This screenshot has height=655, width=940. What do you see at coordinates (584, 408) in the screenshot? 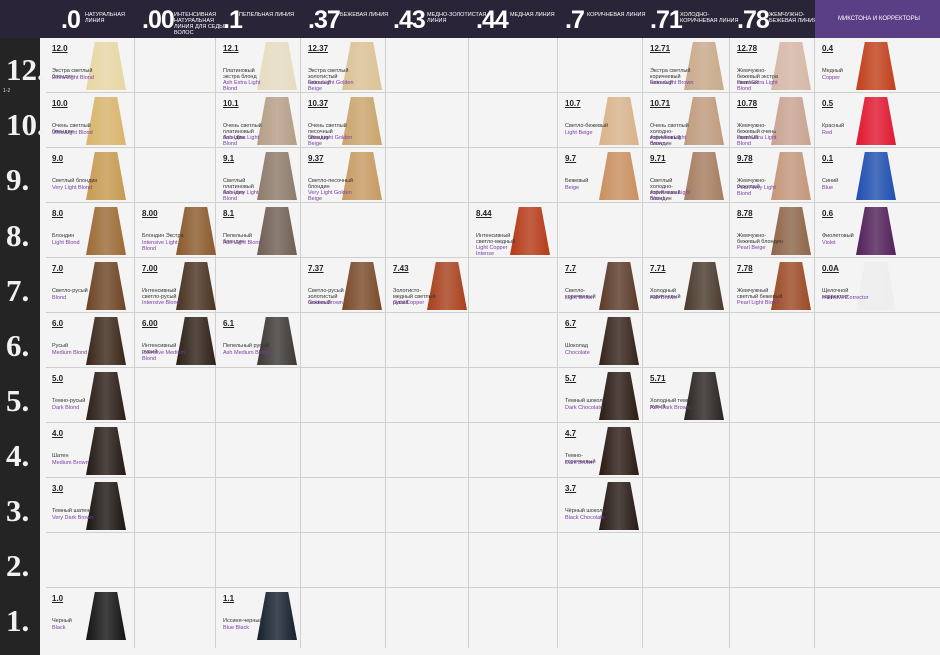
I see `swatch-name-en: Dark Chocolate` at bounding box center [584, 408].